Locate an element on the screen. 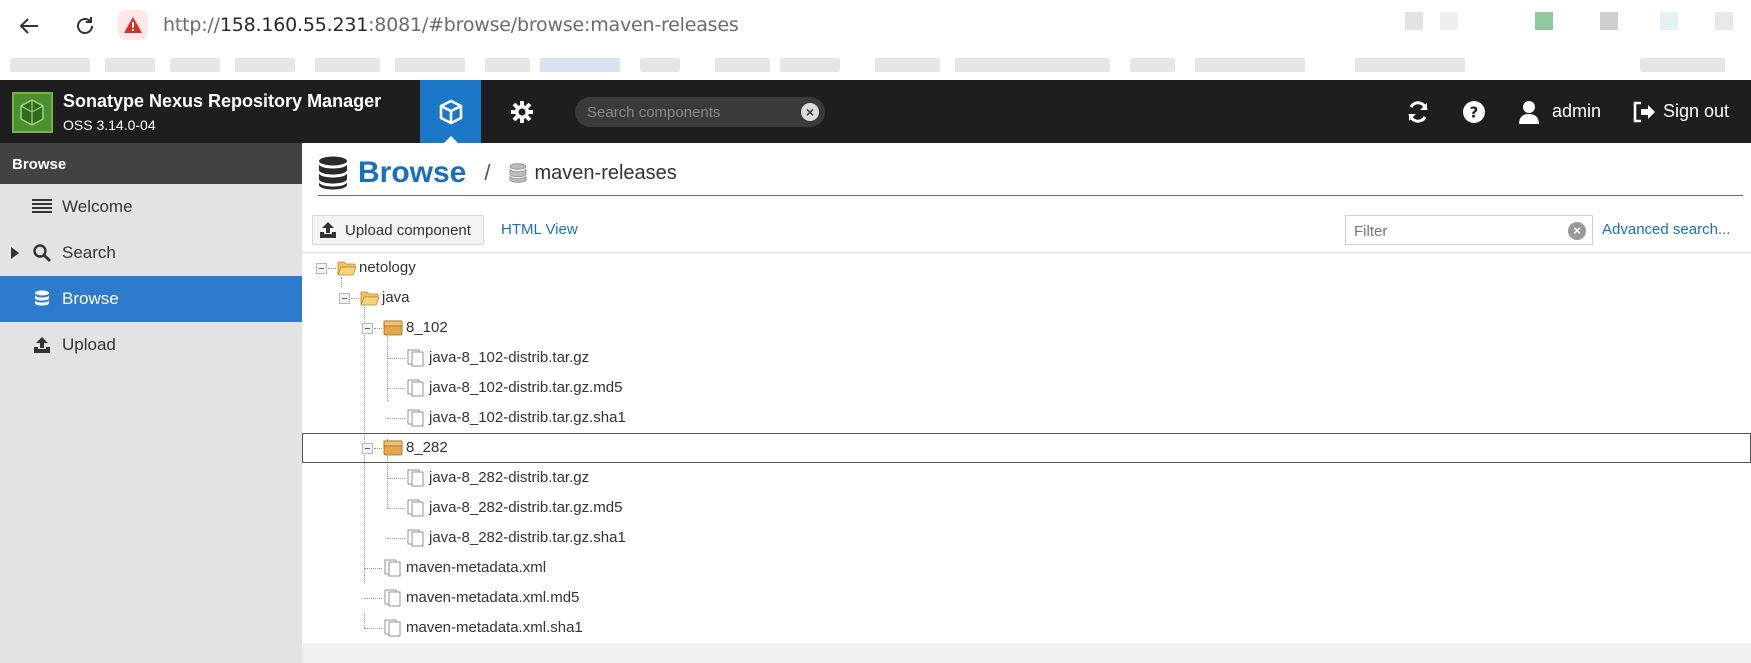  filter-box: × is located at coordinates (1469, 230).